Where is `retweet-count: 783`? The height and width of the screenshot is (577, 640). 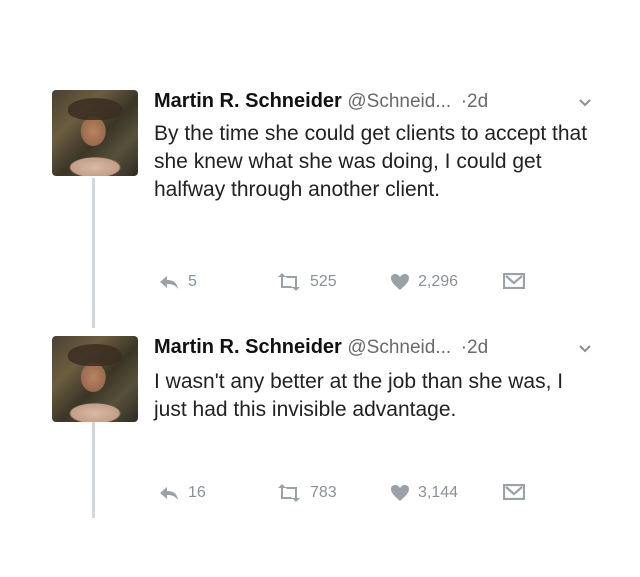 retweet-count: 783 is located at coordinates (323, 492).